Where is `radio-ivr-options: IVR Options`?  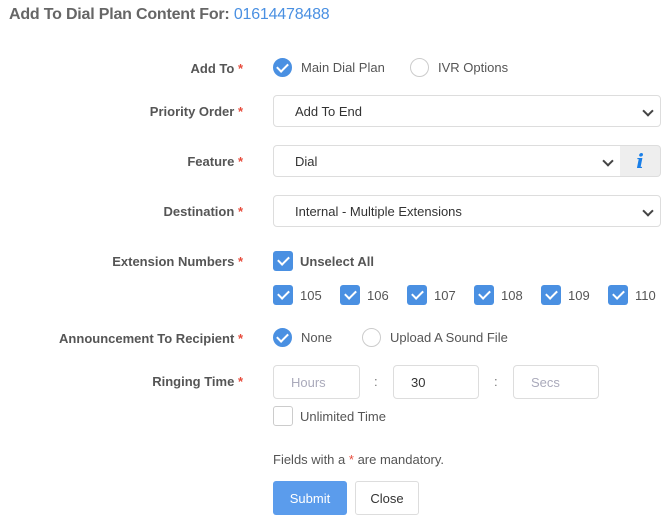
radio-ivr-options: IVR Options is located at coordinates (459, 67).